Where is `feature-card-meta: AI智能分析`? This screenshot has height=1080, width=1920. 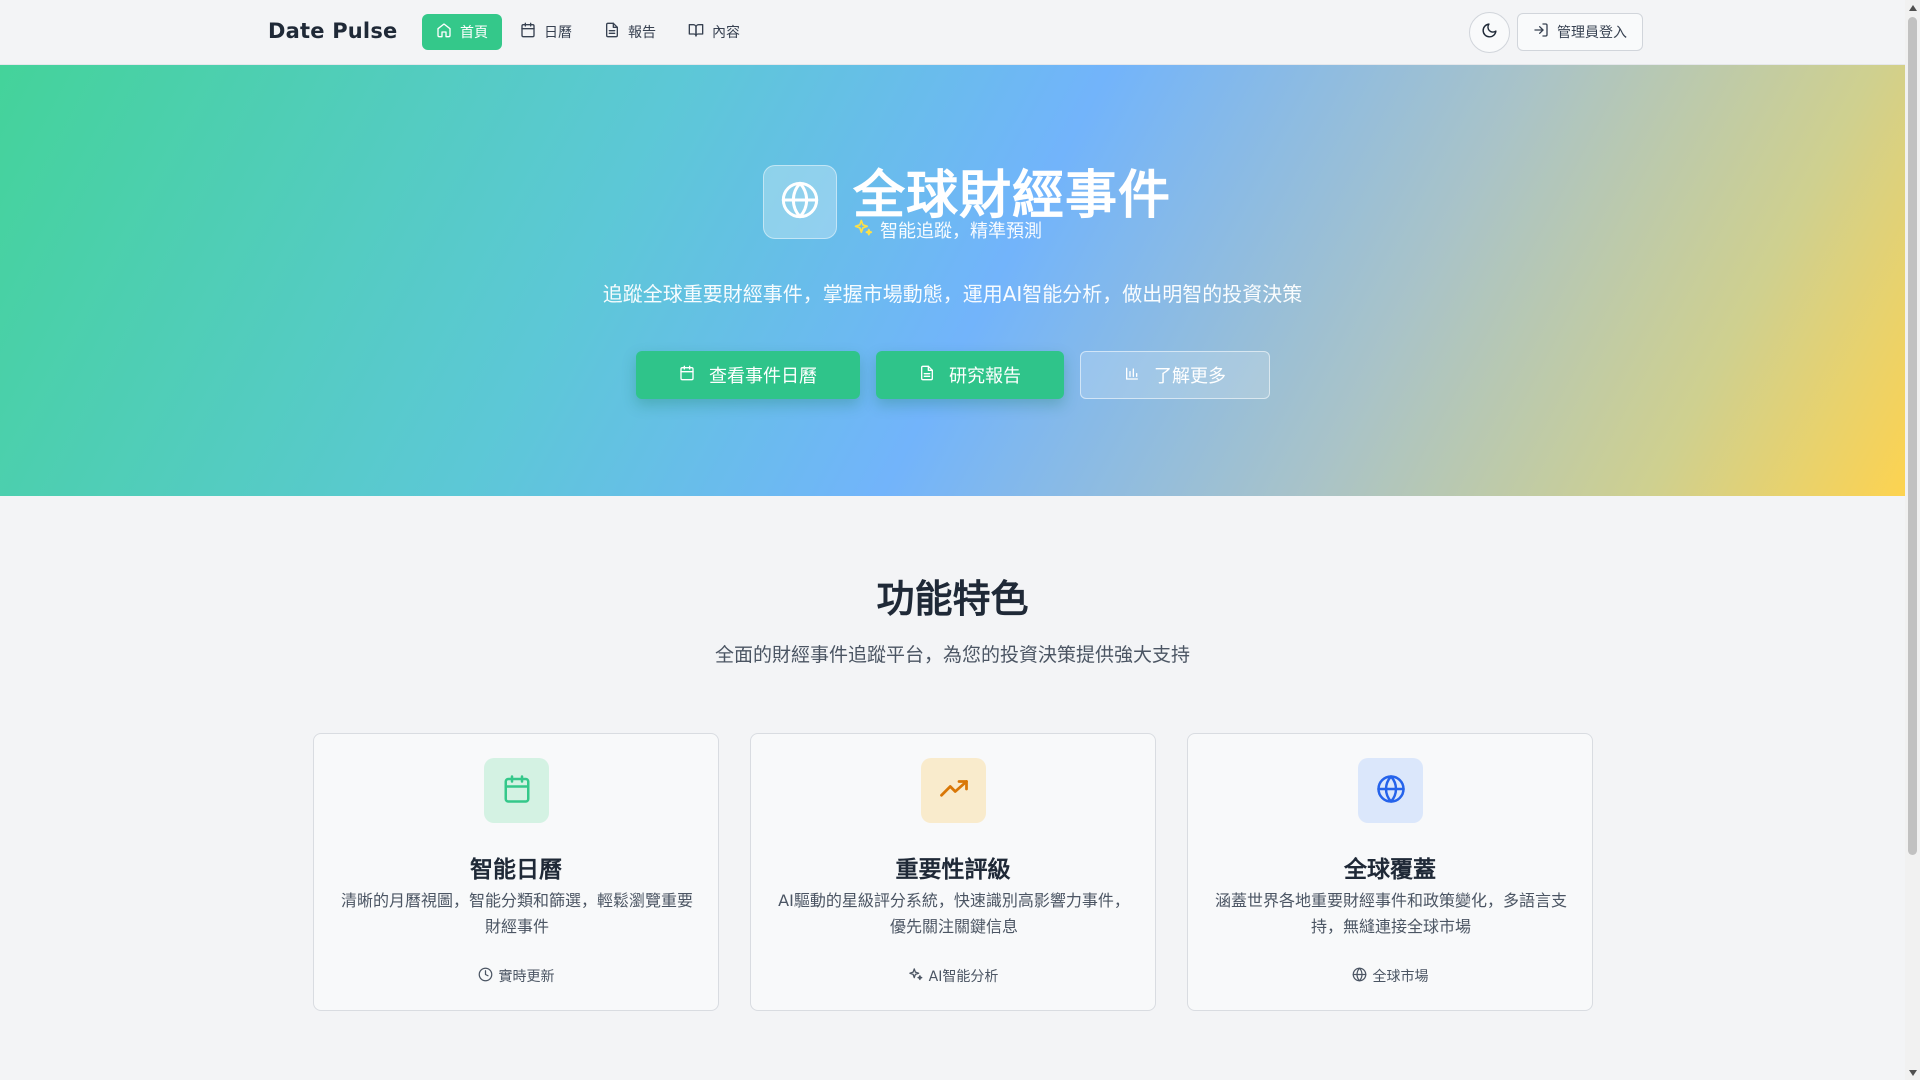 feature-card-meta: AI智能分析 is located at coordinates (953, 976).